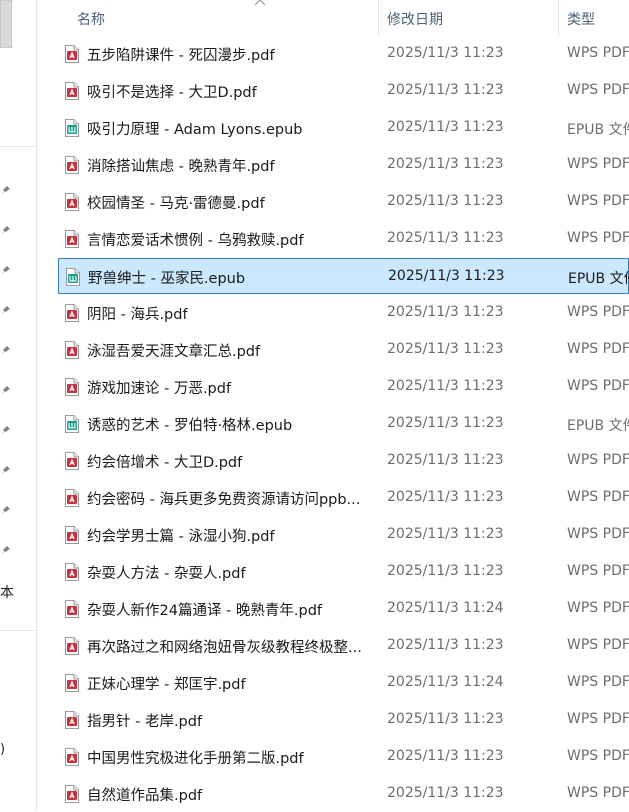 The height and width of the screenshot is (812, 629). I want to click on file-name: 正妹心理学 - 郑匡宇.pdf, so click(166, 685).